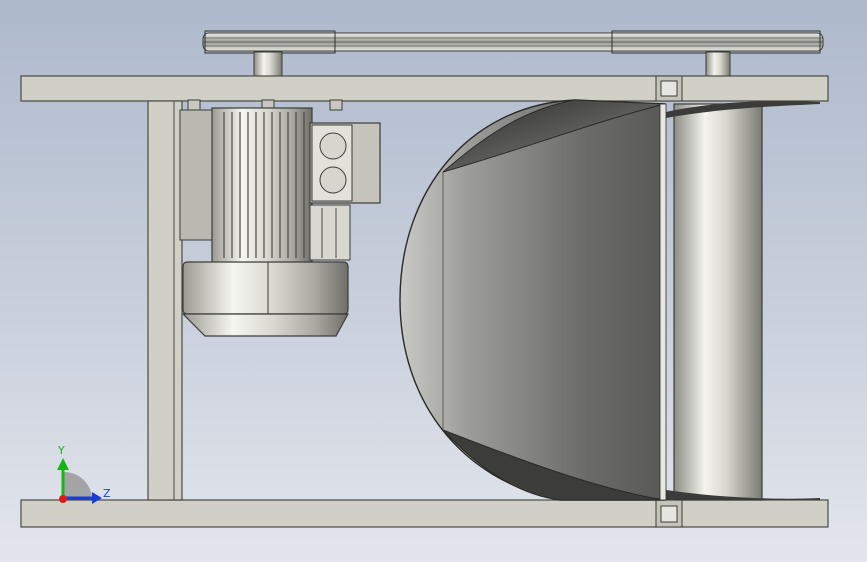  Describe the element at coordinates (262, 185) in the screenshot. I see `motor-body-finned` at that location.